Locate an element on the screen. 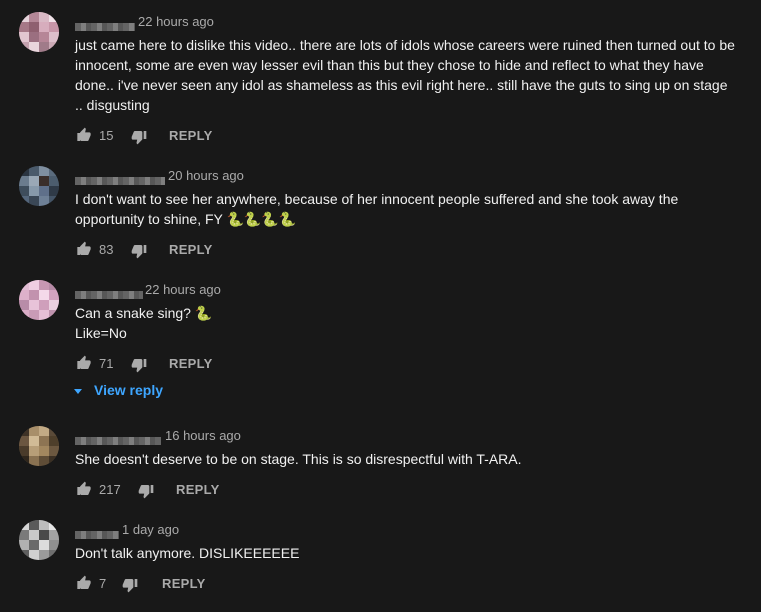  like-count: 7 is located at coordinates (103, 583).